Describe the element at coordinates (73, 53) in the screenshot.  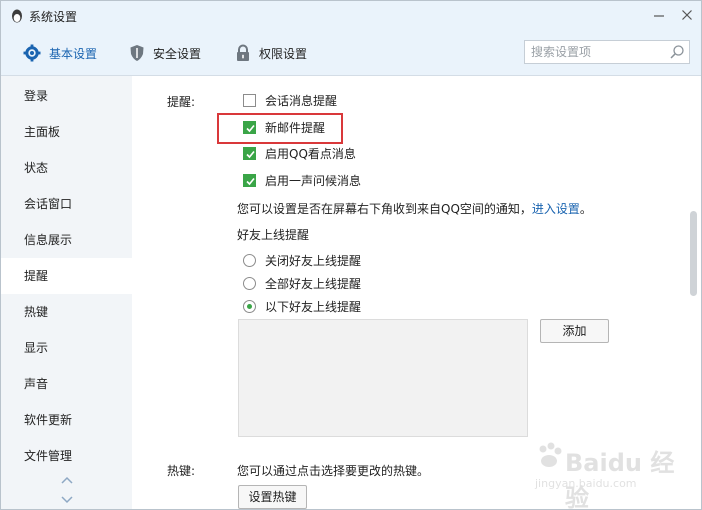
I see `tab-basic-settings-label: 基本设置` at that location.